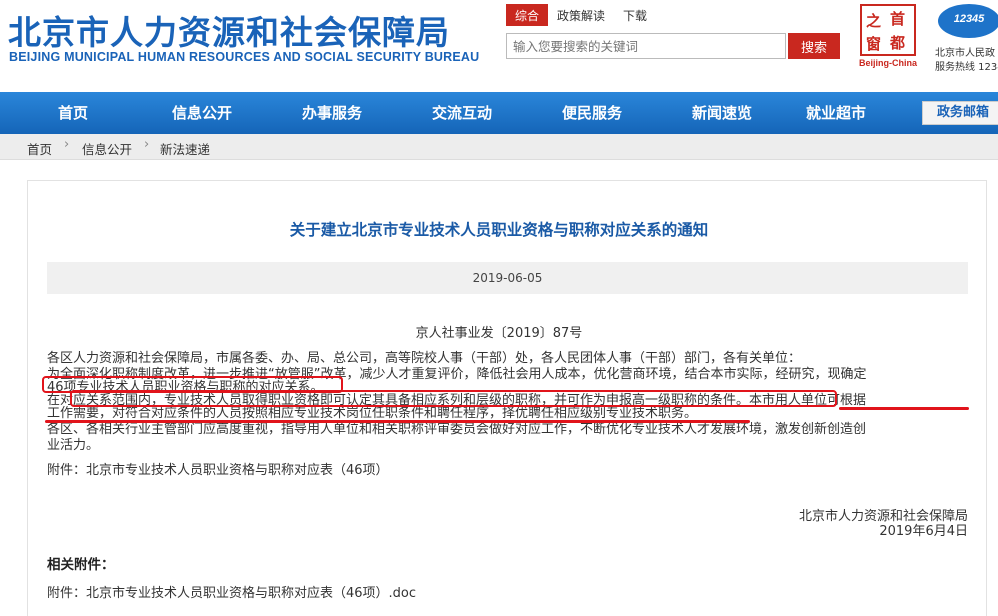  Describe the element at coordinates (499, 333) in the screenshot. I see `document-number: 京人社事业发〔2019〕87号` at that location.